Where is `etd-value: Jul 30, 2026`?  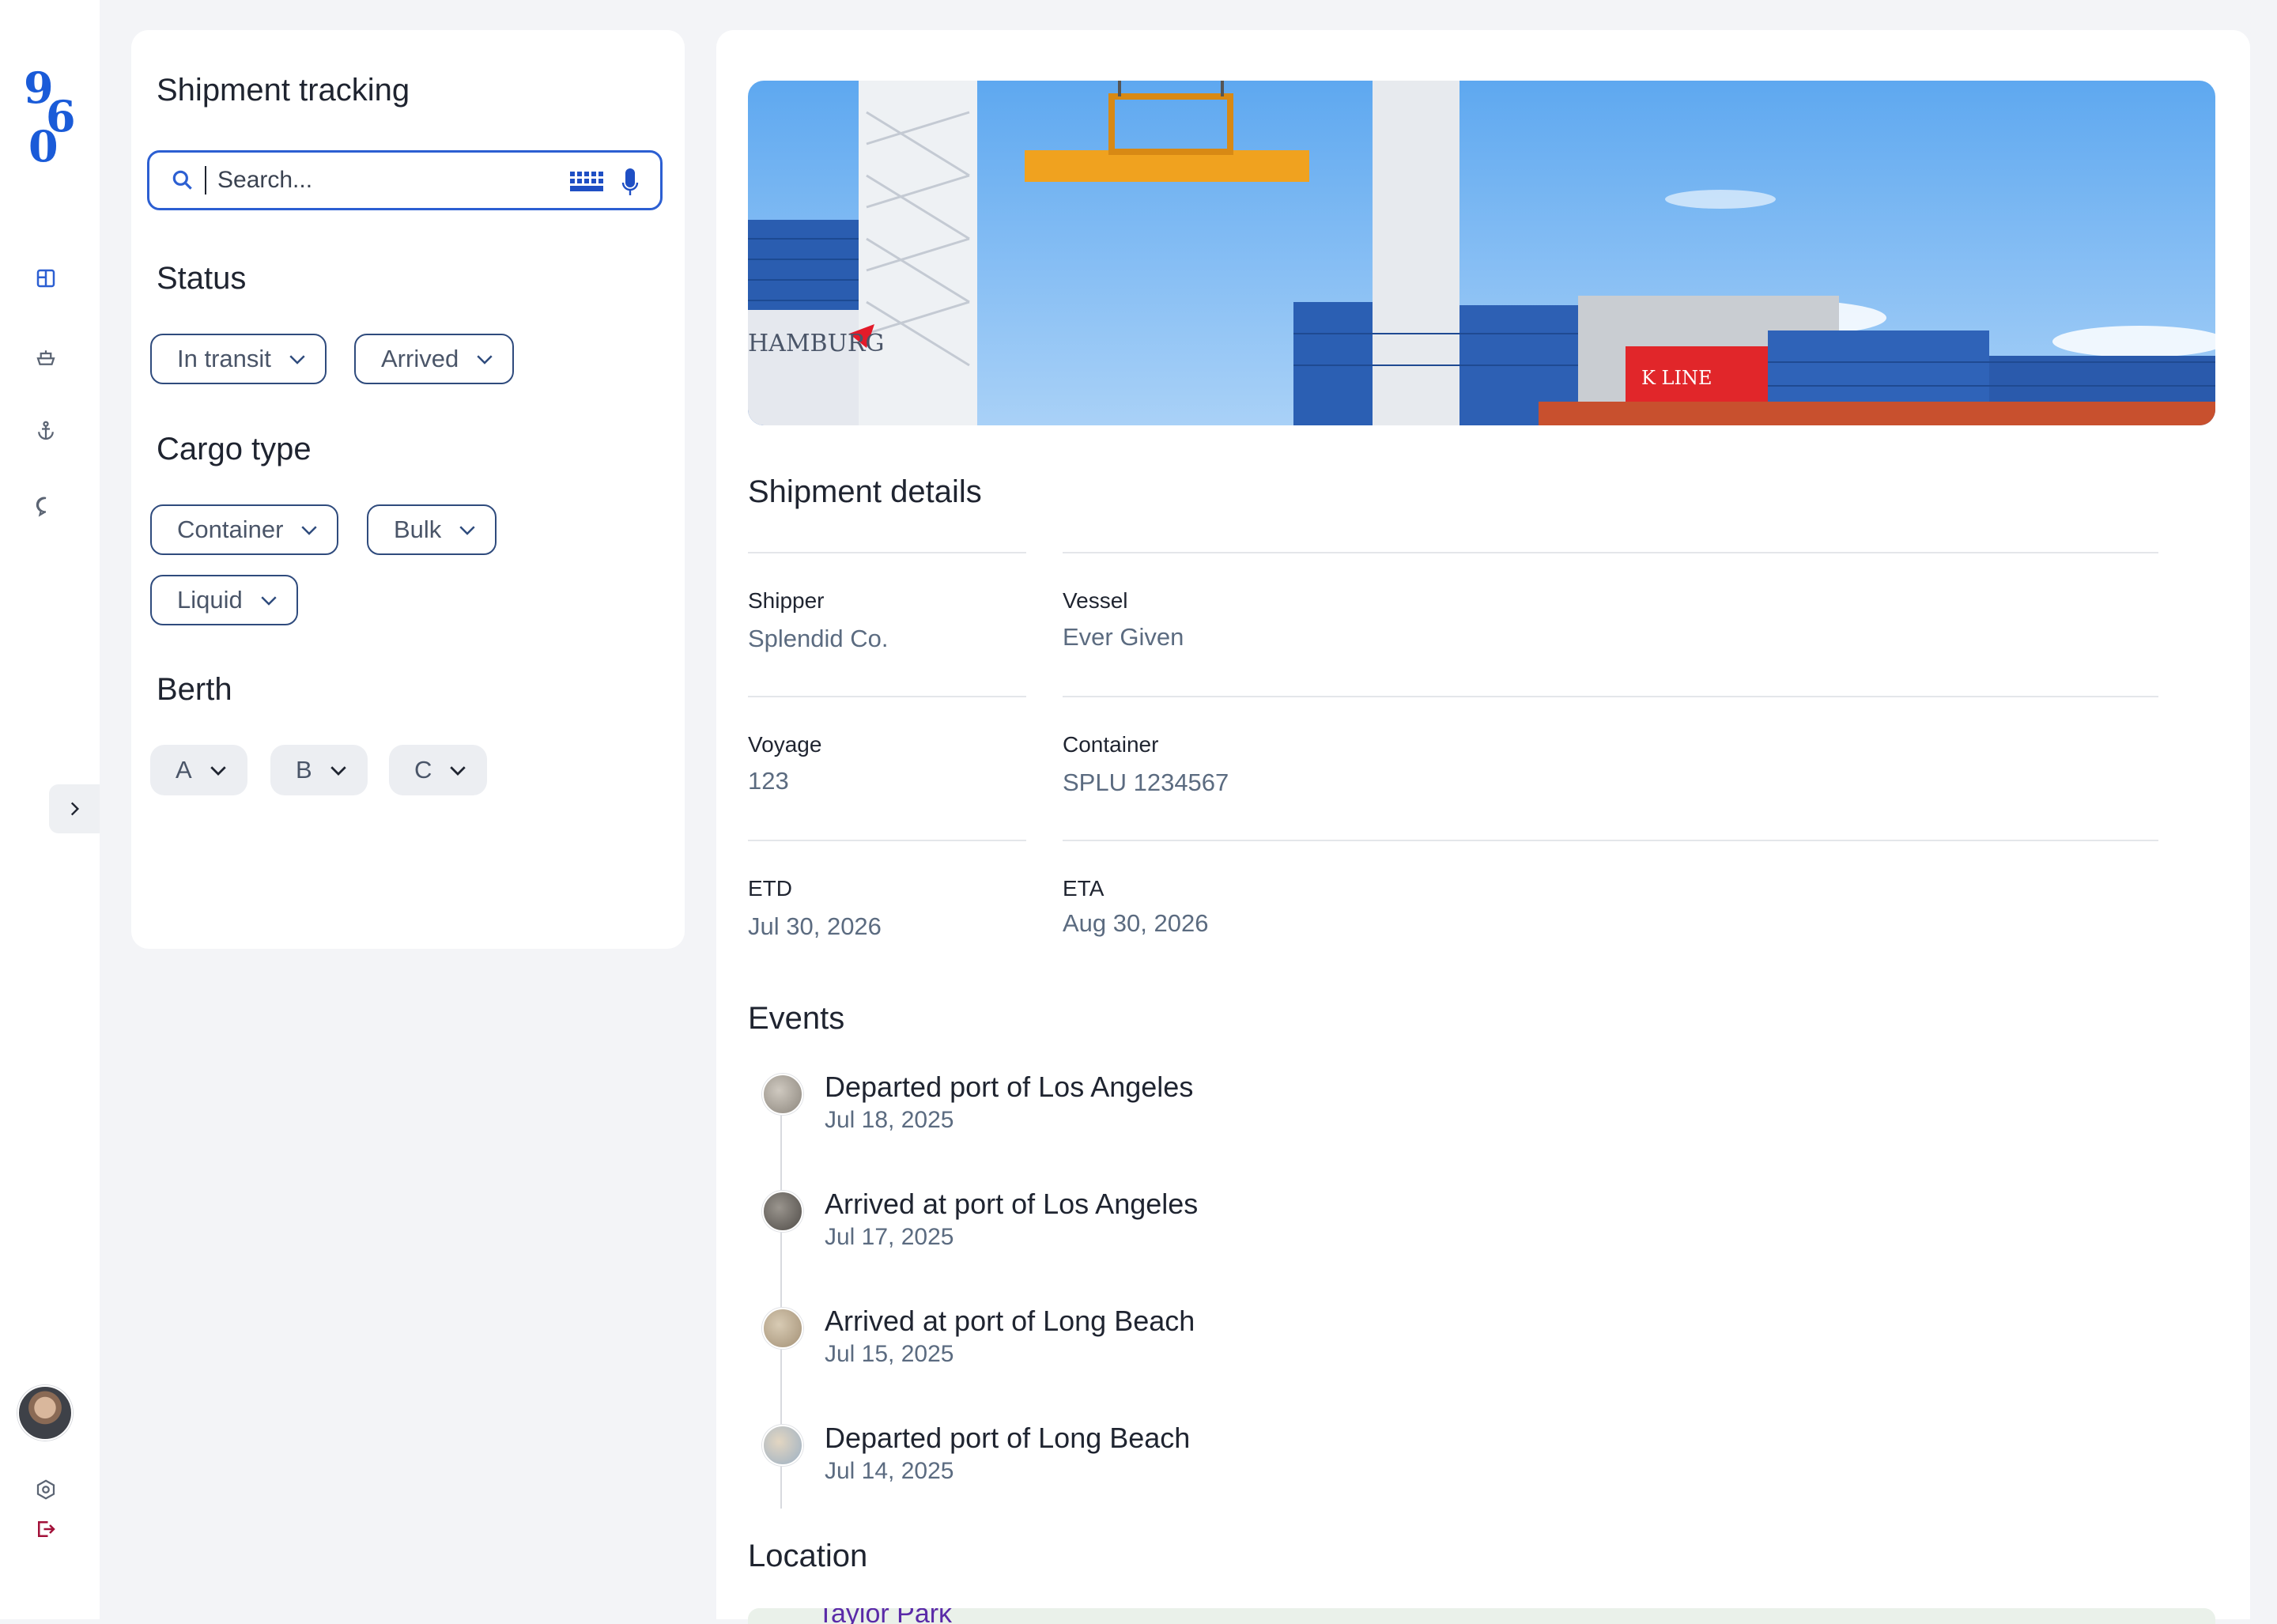 etd-value: Jul 30, 2026 is located at coordinates (815, 926).